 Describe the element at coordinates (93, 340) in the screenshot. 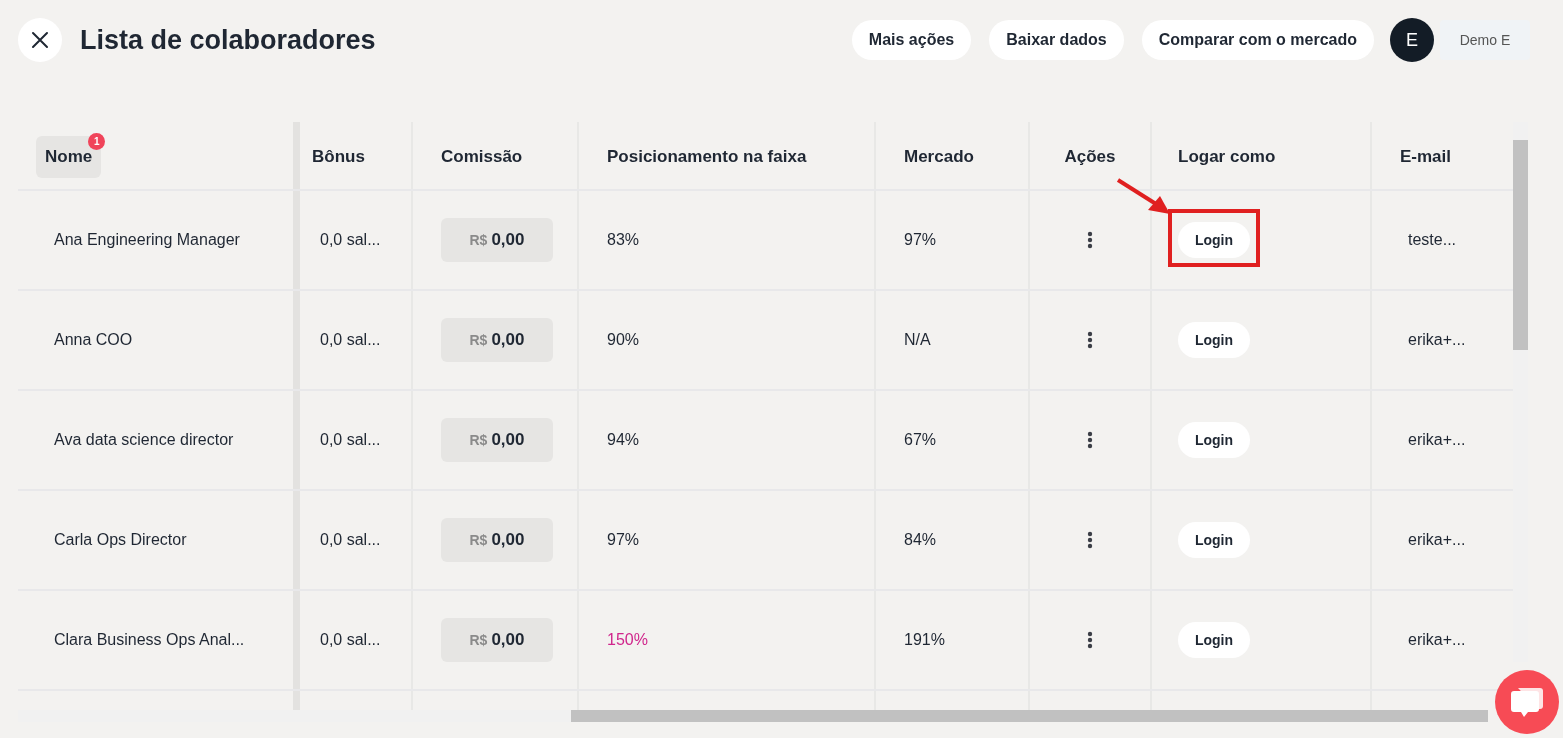

I see `table-cell: Anna COO` at that location.